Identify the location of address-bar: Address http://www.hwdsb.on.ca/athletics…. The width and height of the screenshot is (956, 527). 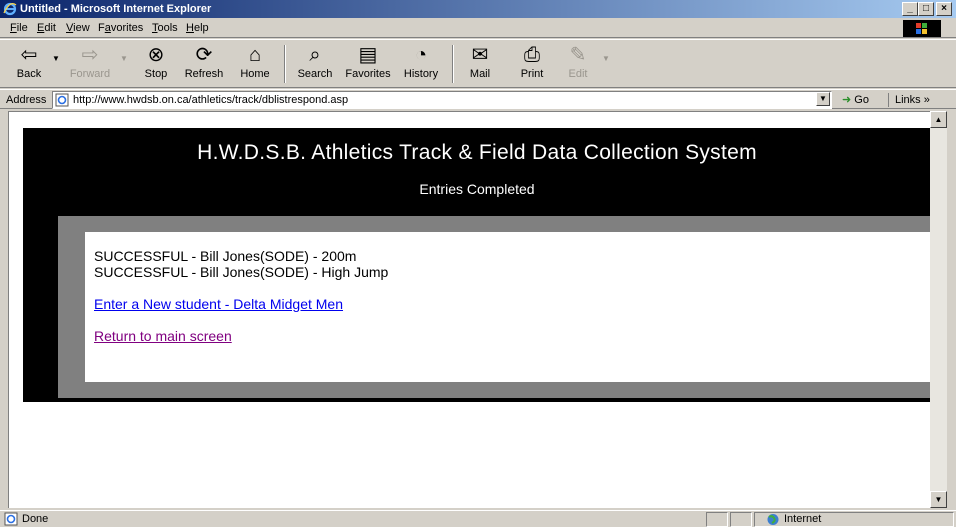
(478, 99).